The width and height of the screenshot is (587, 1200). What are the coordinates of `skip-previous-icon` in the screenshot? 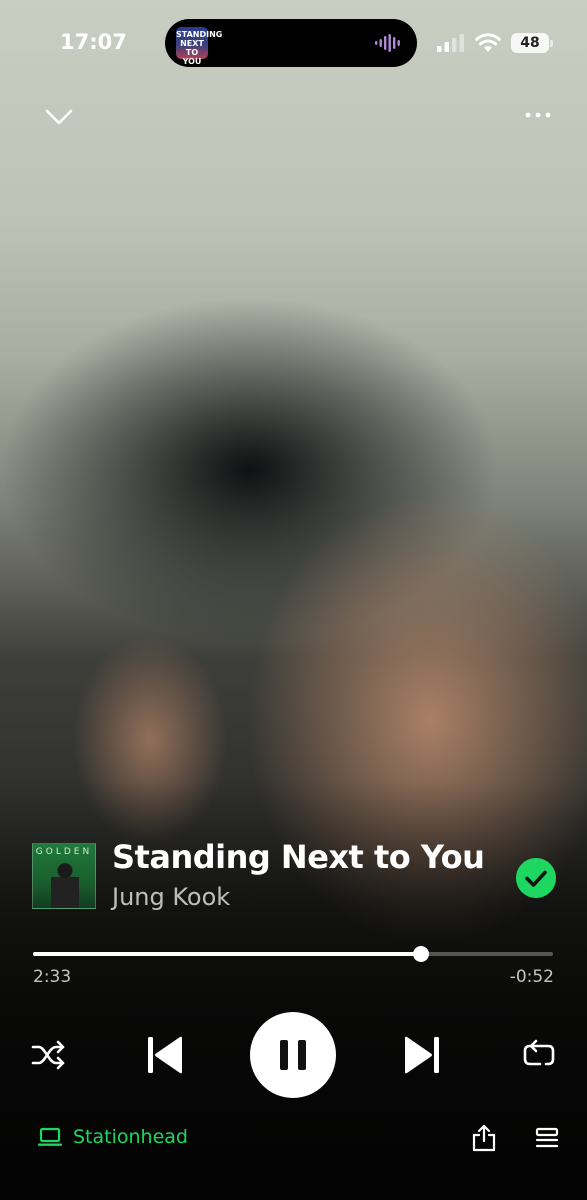 It's located at (165, 1055).